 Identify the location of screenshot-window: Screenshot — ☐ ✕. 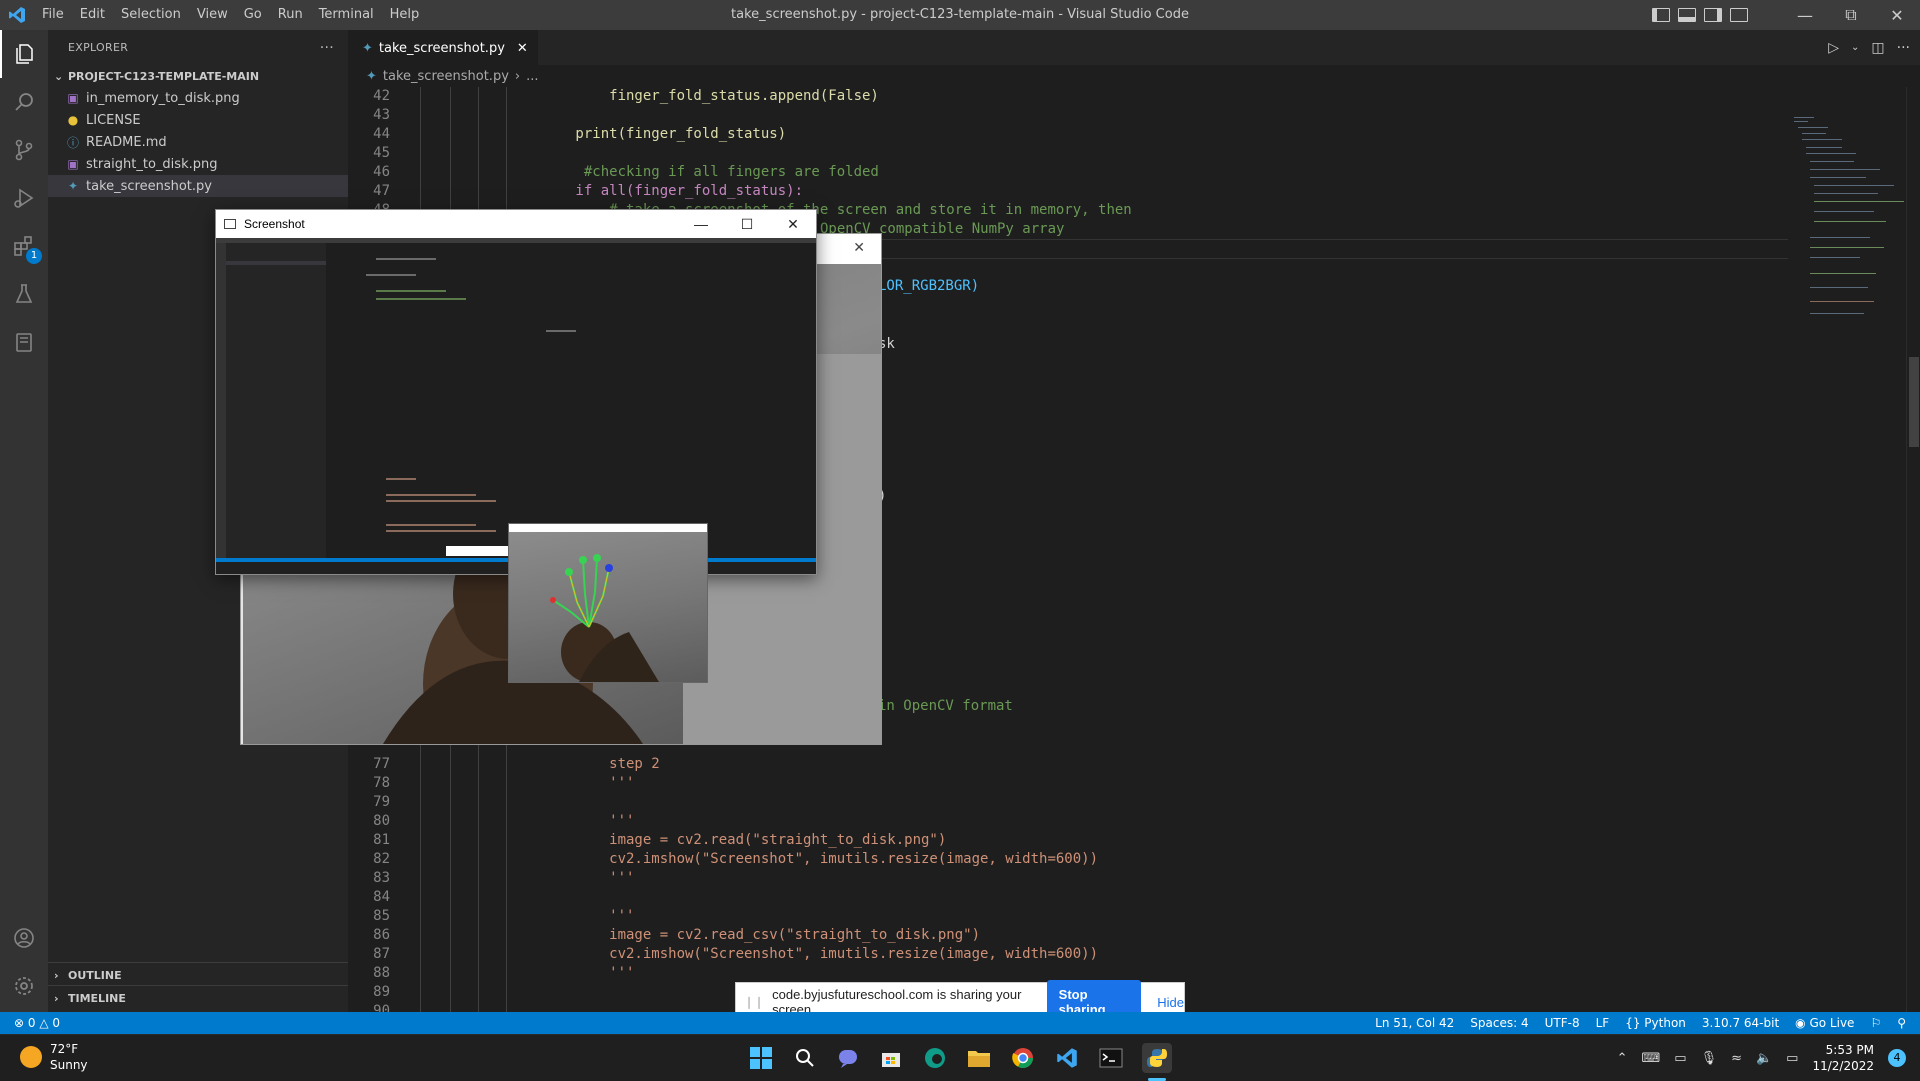
(516, 446).